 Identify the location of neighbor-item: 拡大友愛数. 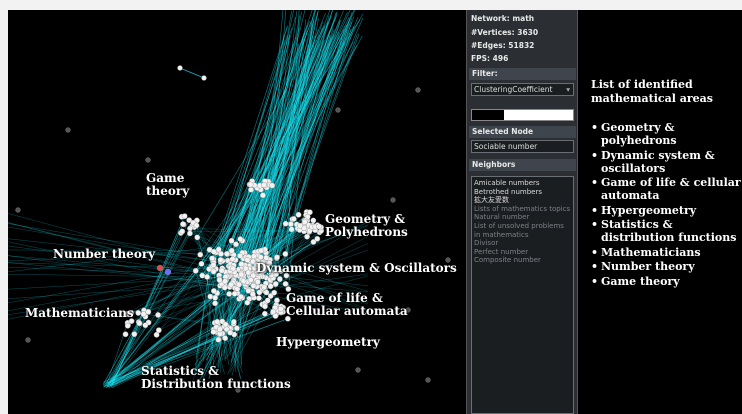
(522, 200).